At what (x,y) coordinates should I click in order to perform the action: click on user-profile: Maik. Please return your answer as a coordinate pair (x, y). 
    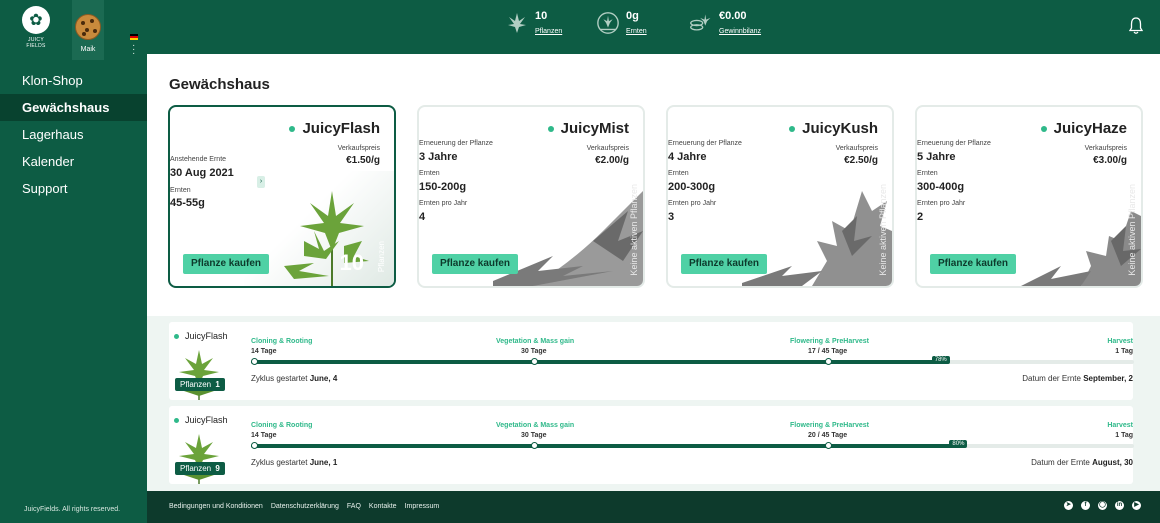
    Looking at the image, I should click on (88, 30).